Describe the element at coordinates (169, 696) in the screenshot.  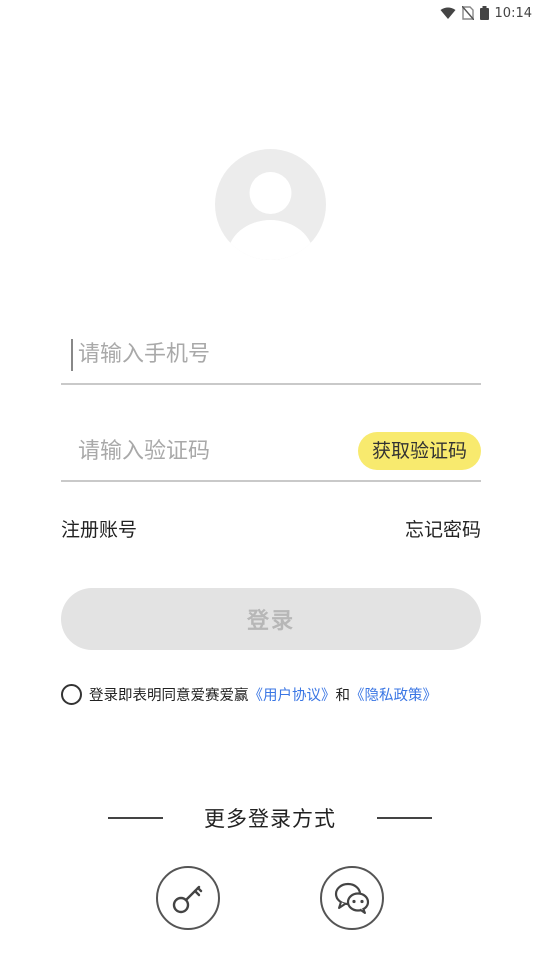
I see `agreement-text: 登录即表明同意爱赛爱赢` at that location.